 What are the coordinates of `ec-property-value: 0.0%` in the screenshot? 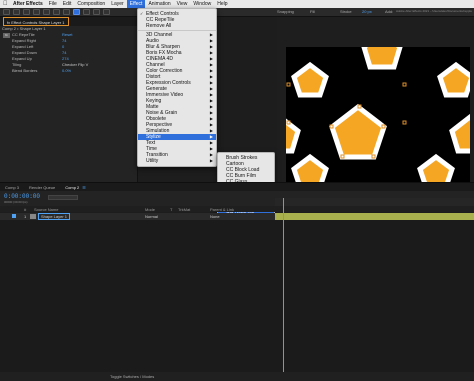 It's located at (66, 71).